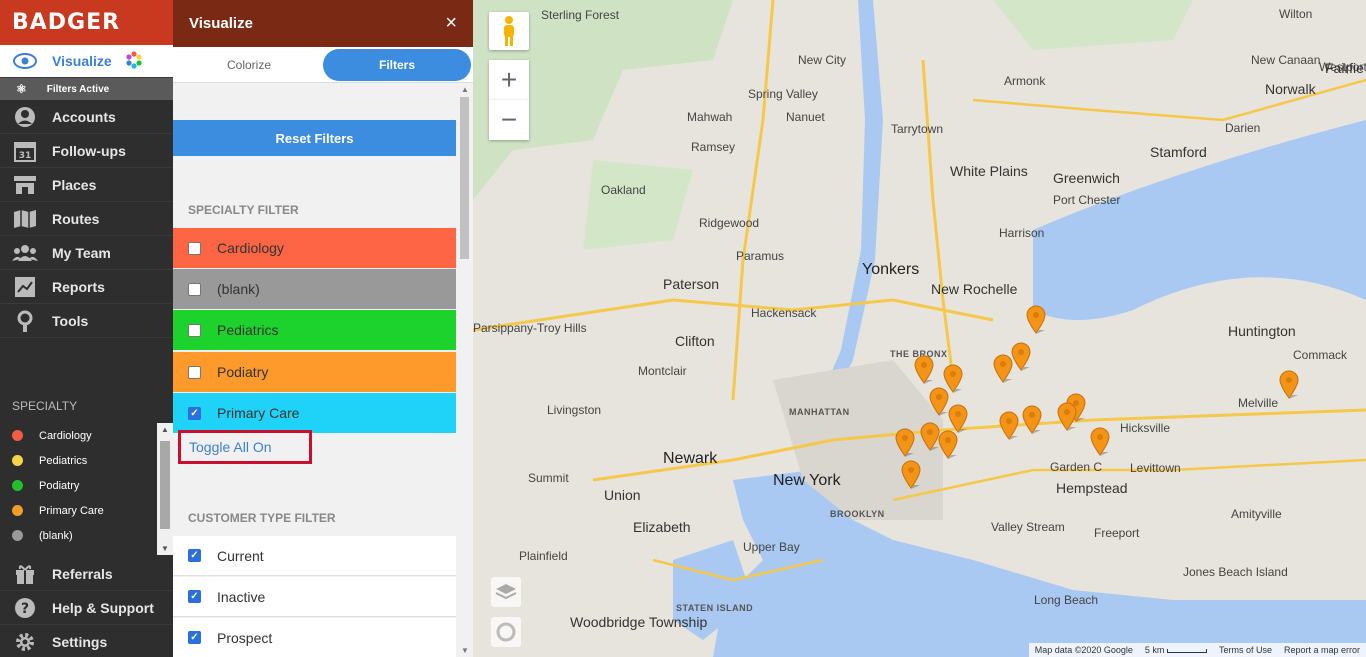  What do you see at coordinates (86, 485) in the screenshot?
I see `legend-item: Podiatry` at bounding box center [86, 485].